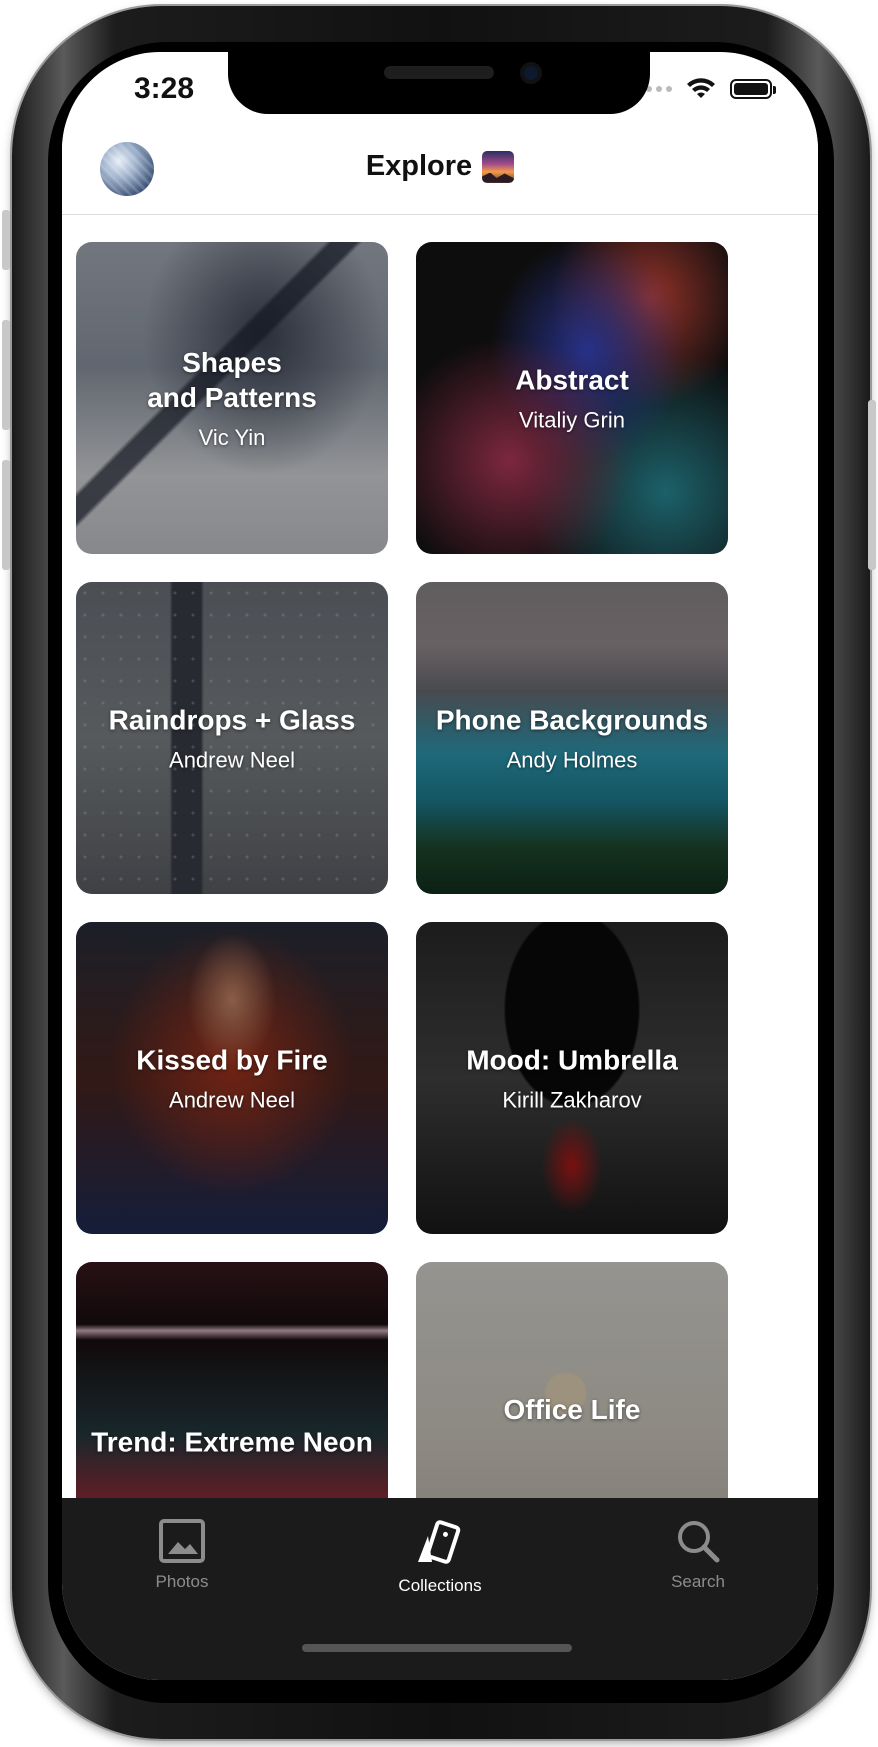 This screenshot has height=1747, width=878. What do you see at coordinates (572, 720) in the screenshot?
I see `collection-title: Phone Backgrounds` at bounding box center [572, 720].